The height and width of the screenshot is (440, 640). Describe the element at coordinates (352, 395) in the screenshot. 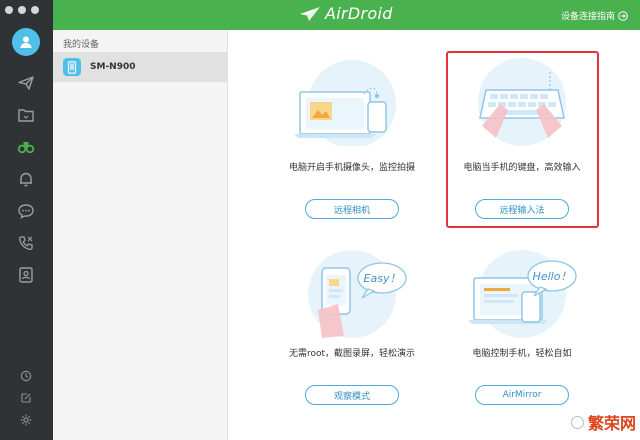

I see `observe-mode-button: 观察模式` at that location.